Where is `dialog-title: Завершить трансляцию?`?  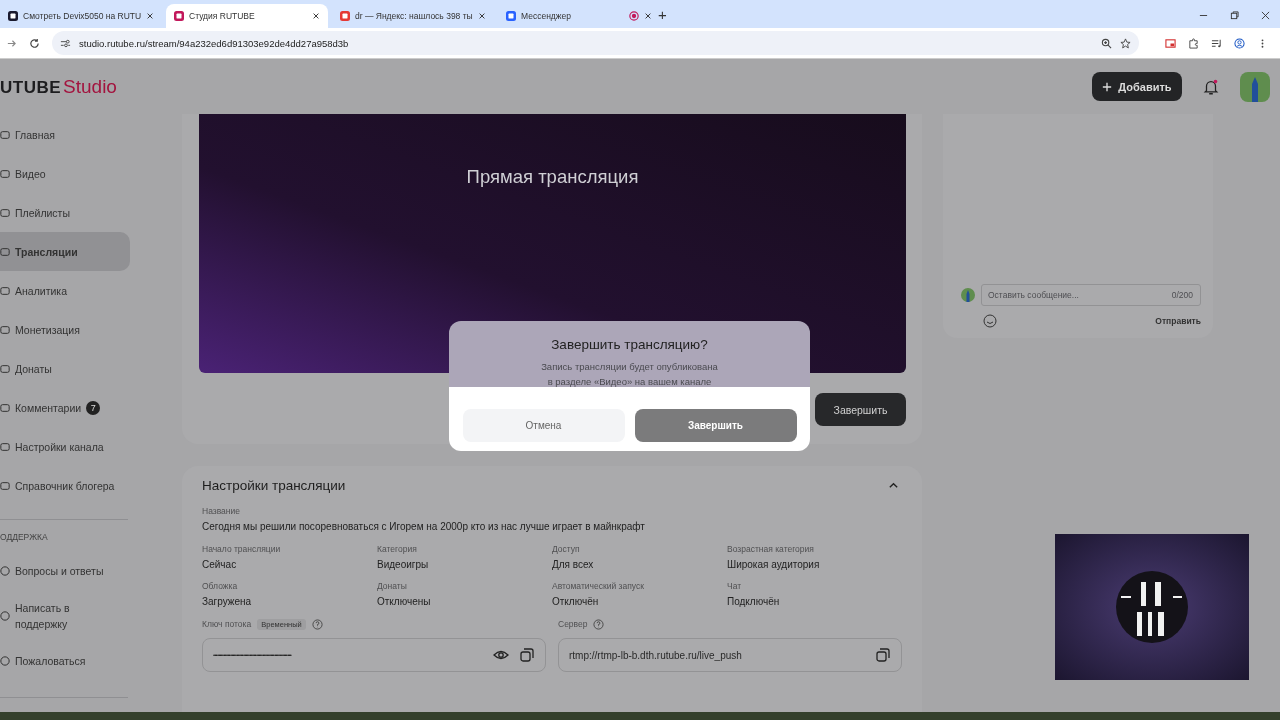 dialog-title: Завершить трансляцию? is located at coordinates (629, 344).